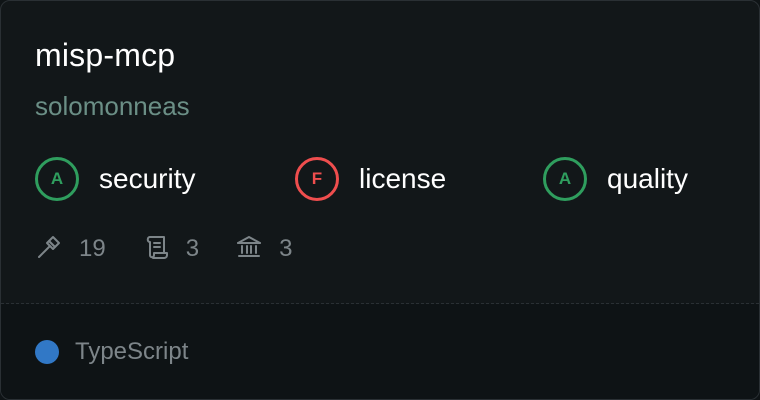 Image resolution: width=760 pixels, height=400 pixels. What do you see at coordinates (112, 106) in the screenshot?
I see `repo-owner: solomonneas` at bounding box center [112, 106].